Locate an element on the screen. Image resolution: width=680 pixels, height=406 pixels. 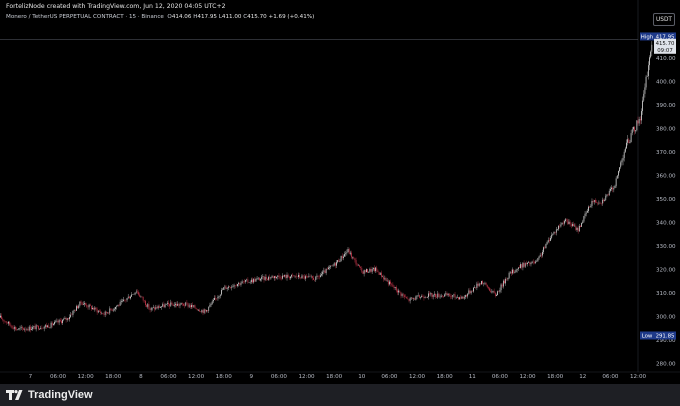
tradingview-logo: TradingView is located at coordinates (49, 395).